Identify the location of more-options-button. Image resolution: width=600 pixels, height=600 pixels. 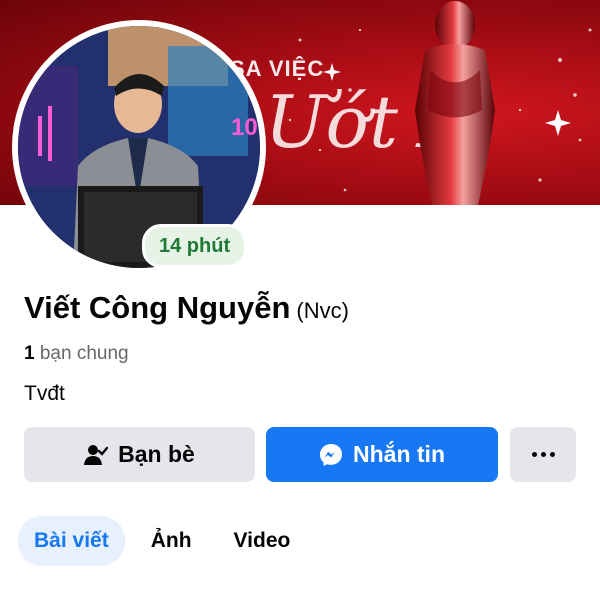
(543, 454).